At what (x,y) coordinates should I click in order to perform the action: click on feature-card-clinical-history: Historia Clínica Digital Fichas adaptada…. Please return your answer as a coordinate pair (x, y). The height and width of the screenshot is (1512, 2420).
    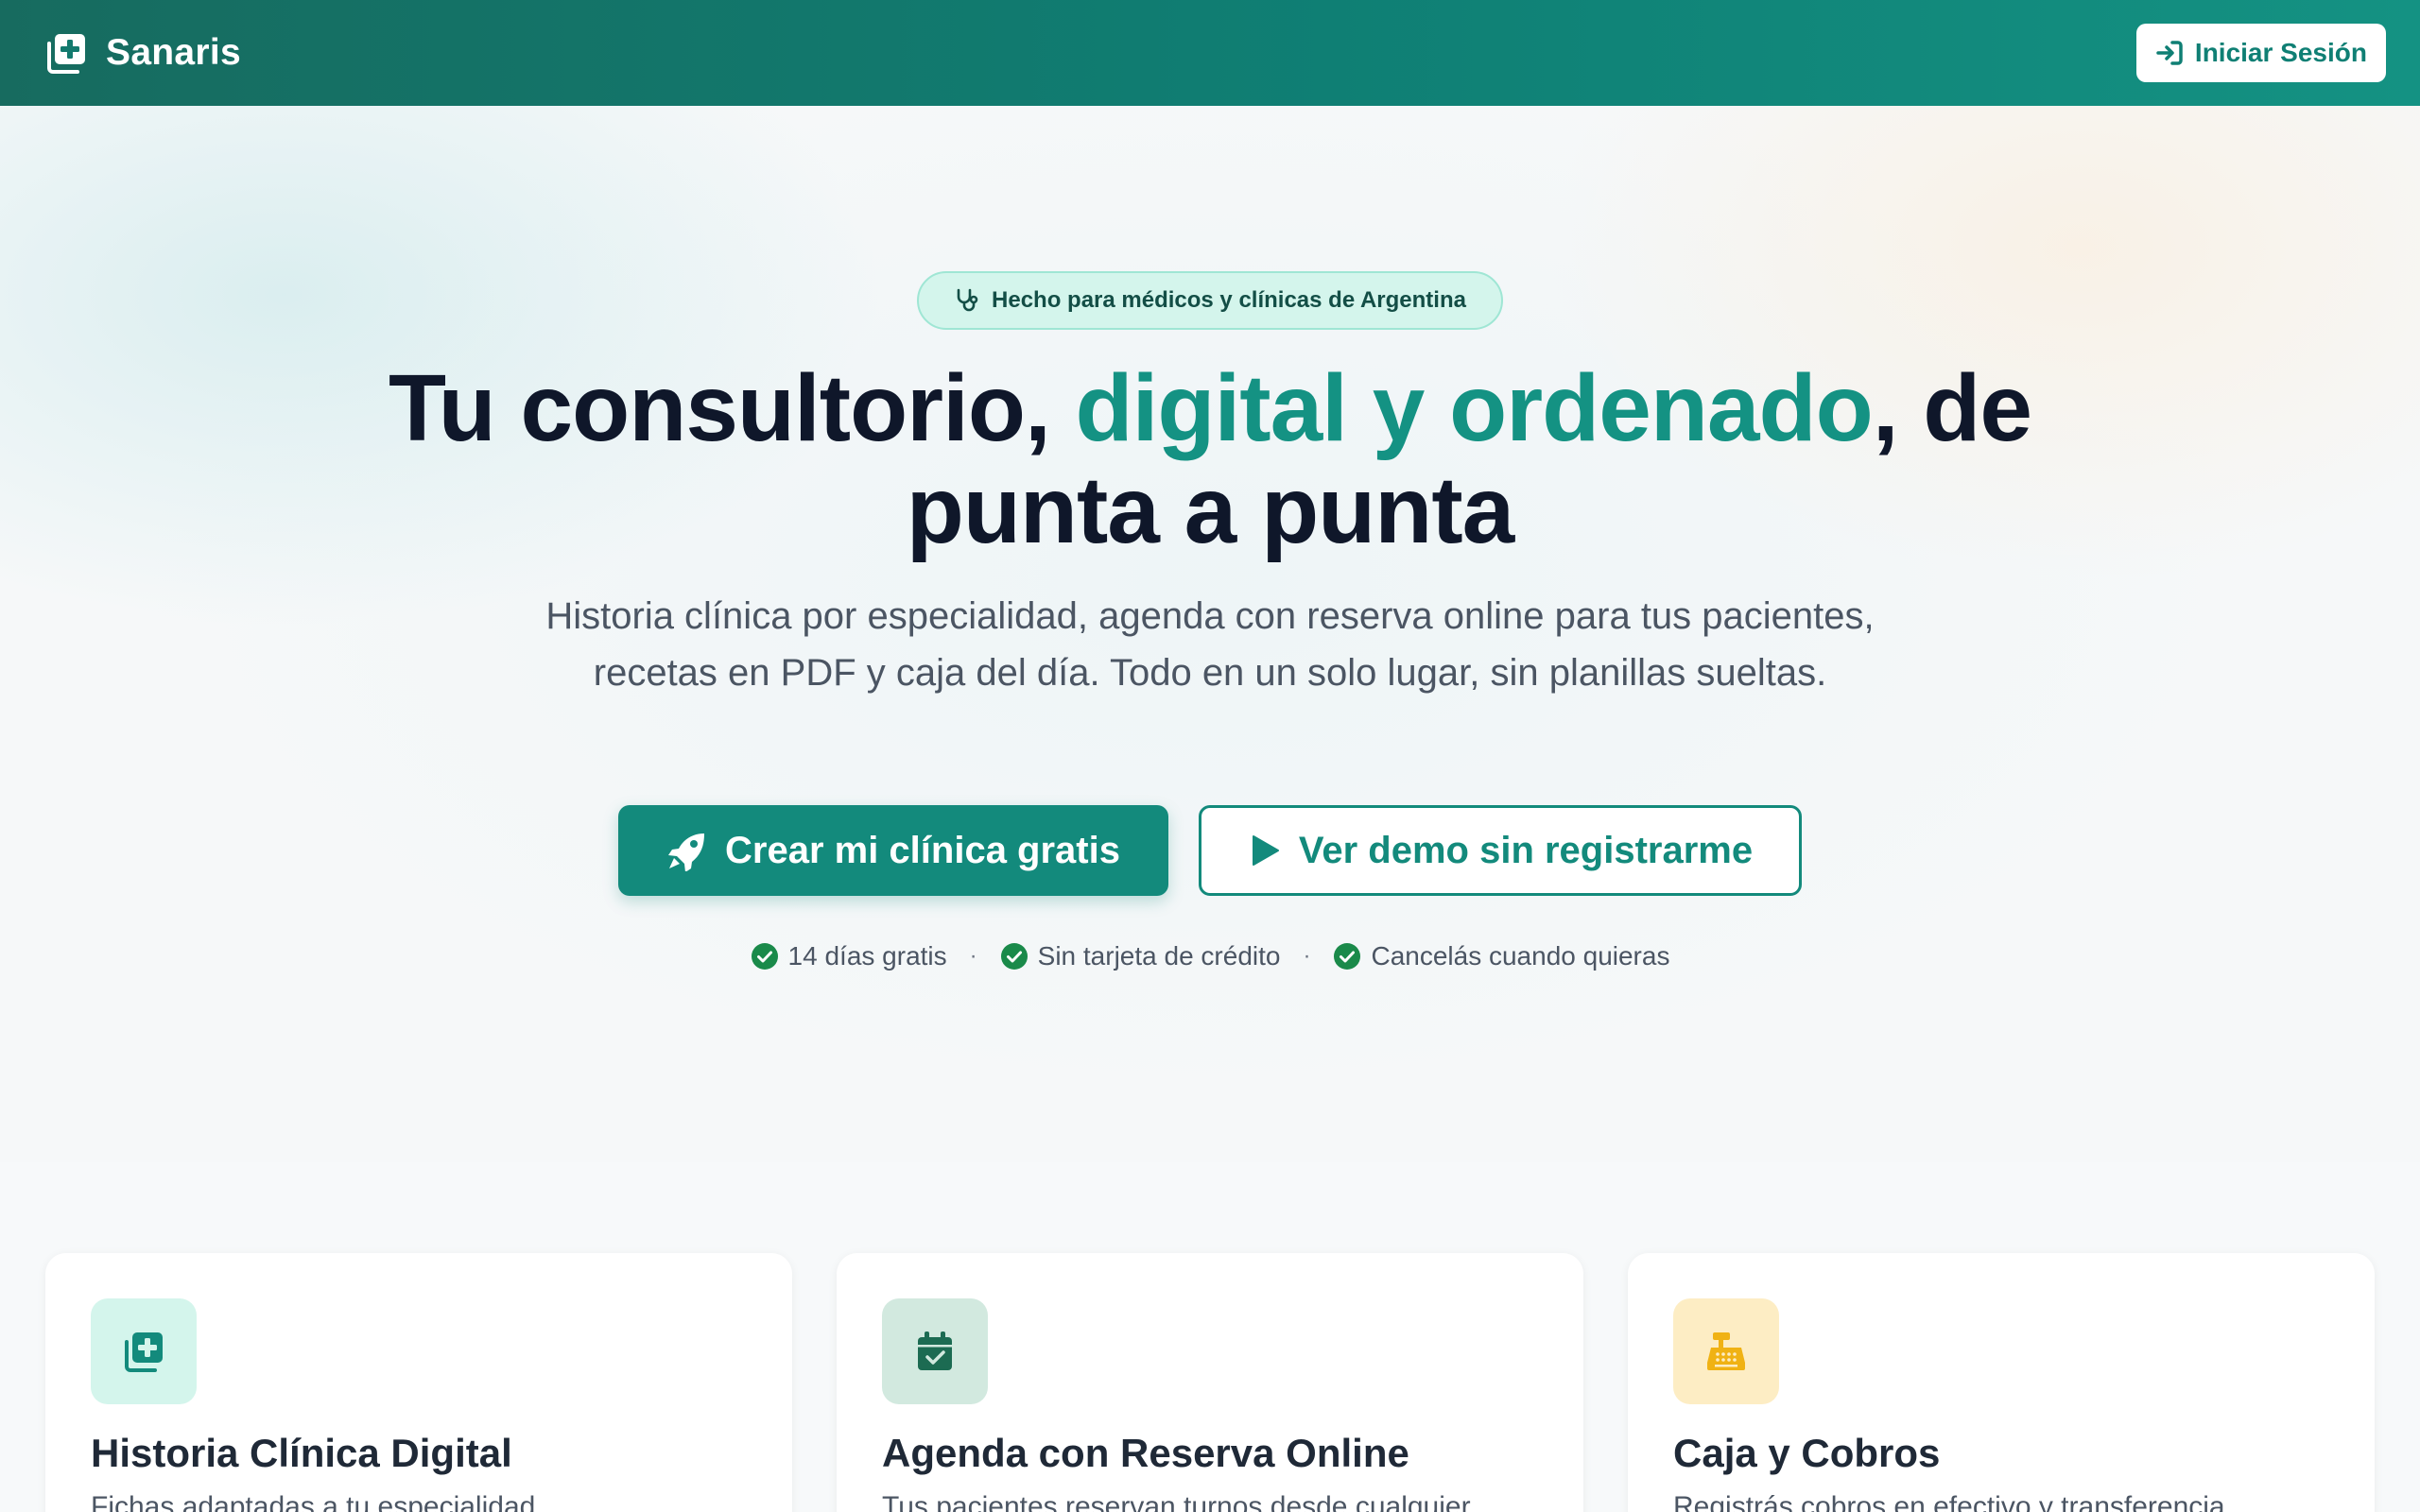
    Looking at the image, I should click on (418, 1382).